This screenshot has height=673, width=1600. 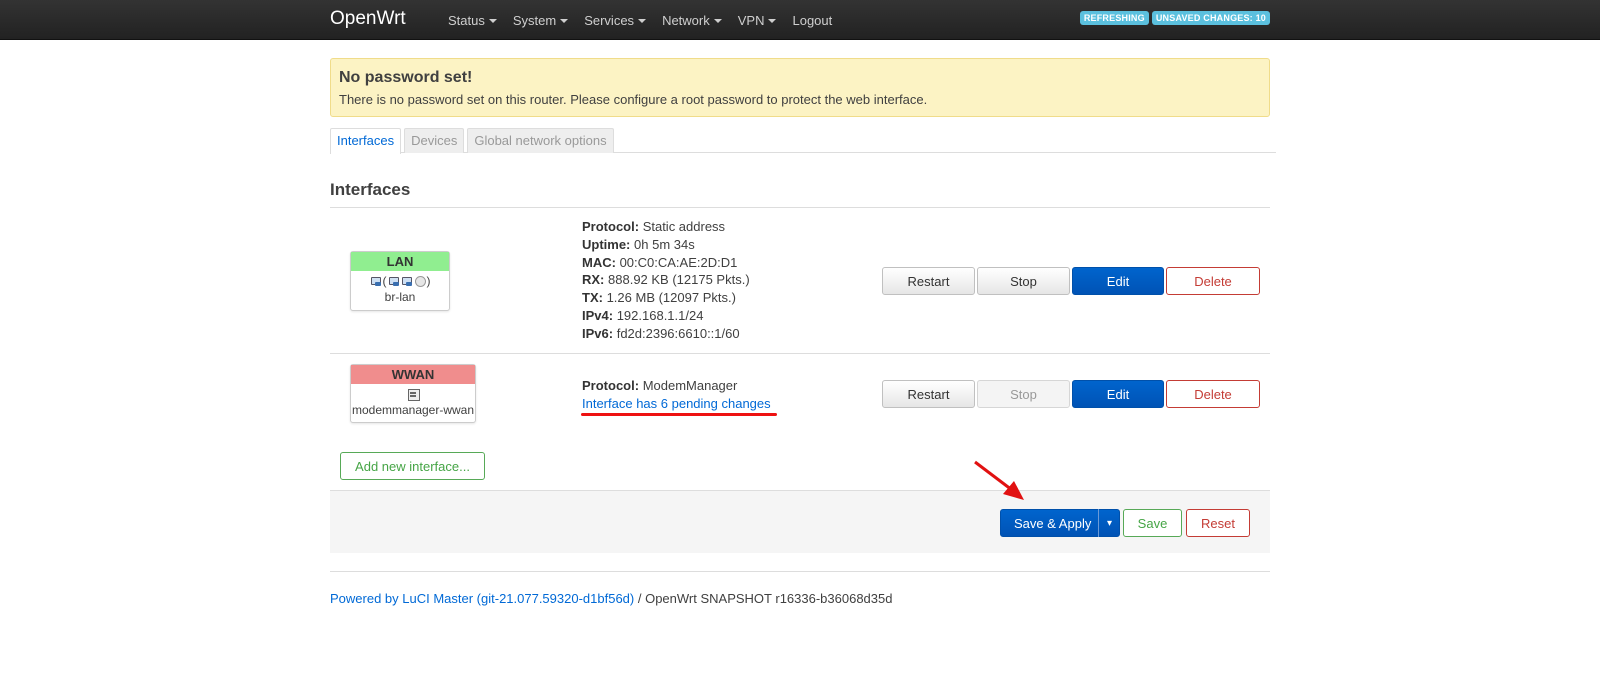 I want to click on menu-network-label: Network, so click(x=686, y=20).